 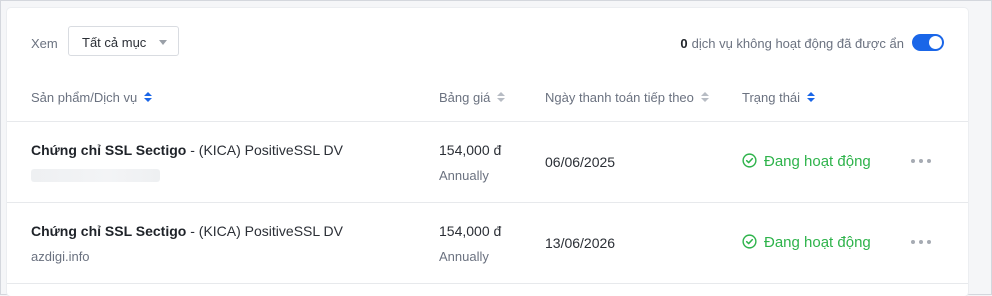 What do you see at coordinates (114, 42) in the screenshot?
I see `view-filter-value: Tất cả mục` at bounding box center [114, 42].